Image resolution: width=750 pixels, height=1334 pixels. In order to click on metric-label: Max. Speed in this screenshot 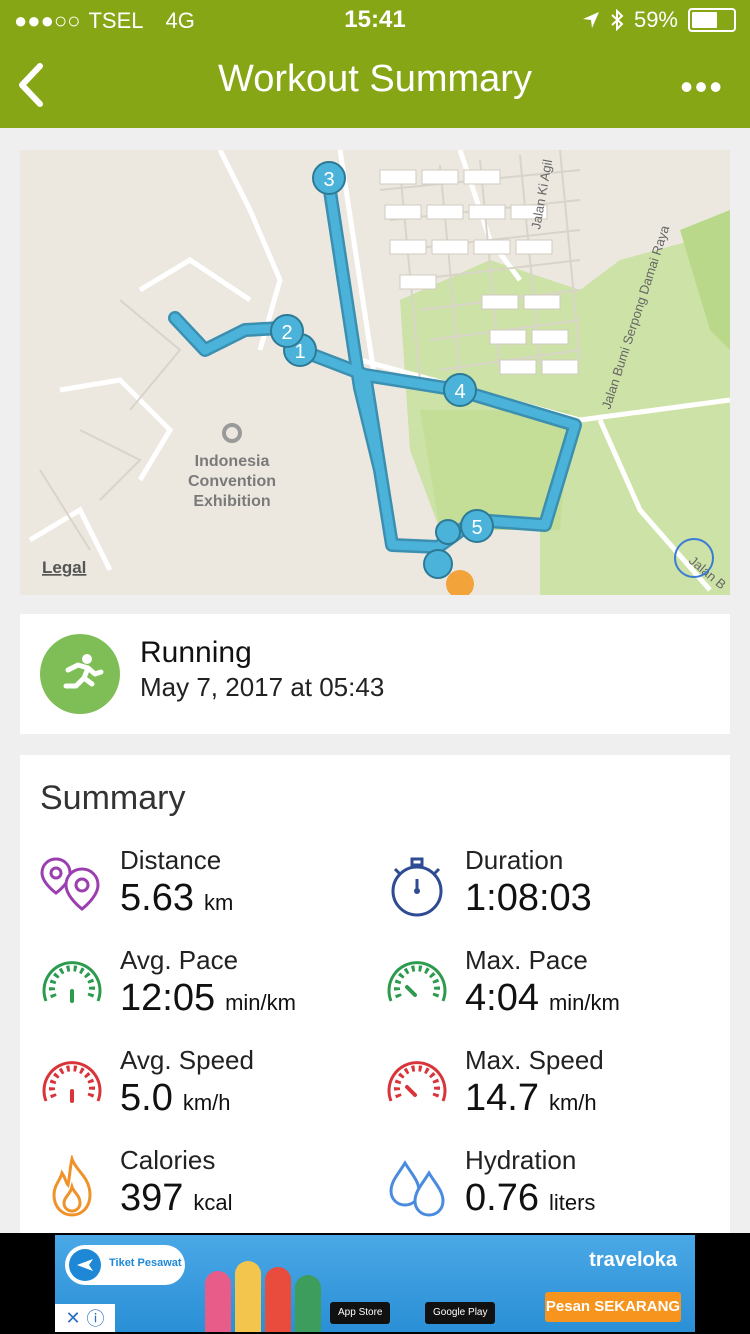, I will do `click(534, 1060)`.